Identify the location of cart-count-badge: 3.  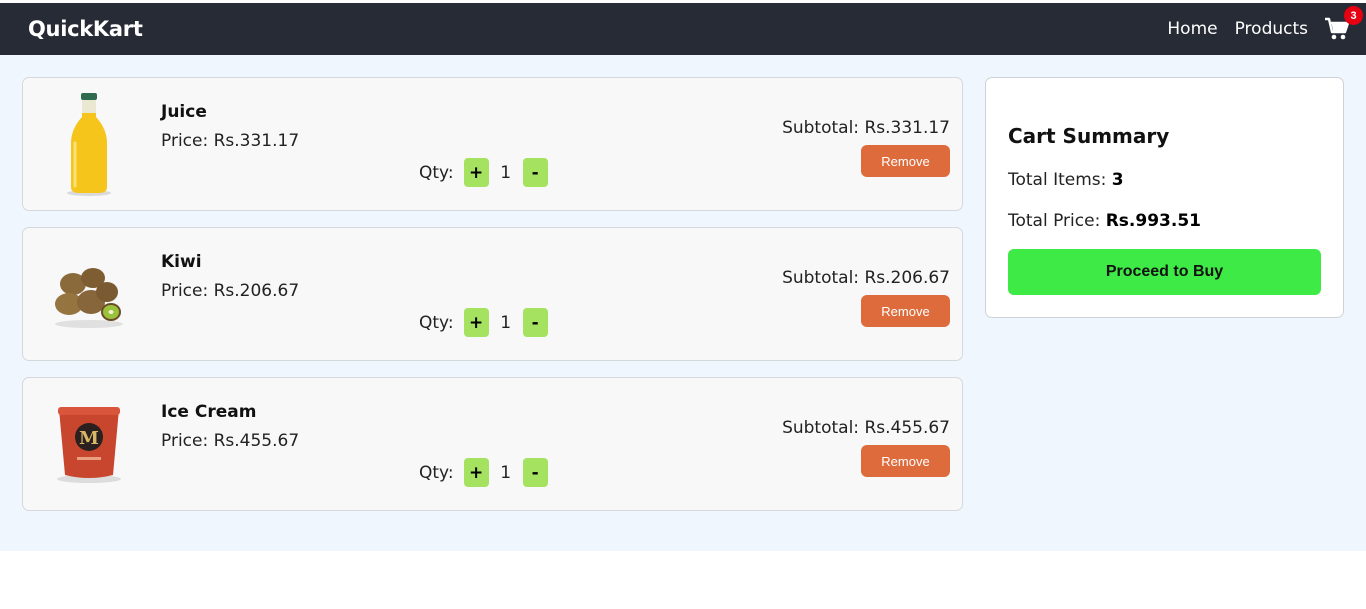
(1353, 15).